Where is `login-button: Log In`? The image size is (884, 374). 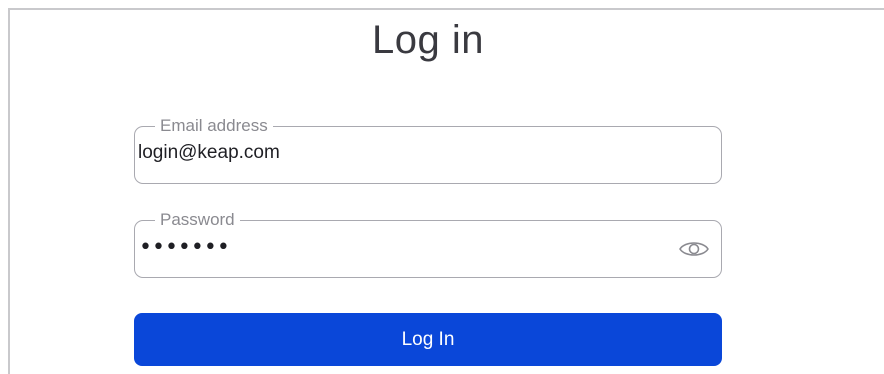
login-button: Log In is located at coordinates (428, 339).